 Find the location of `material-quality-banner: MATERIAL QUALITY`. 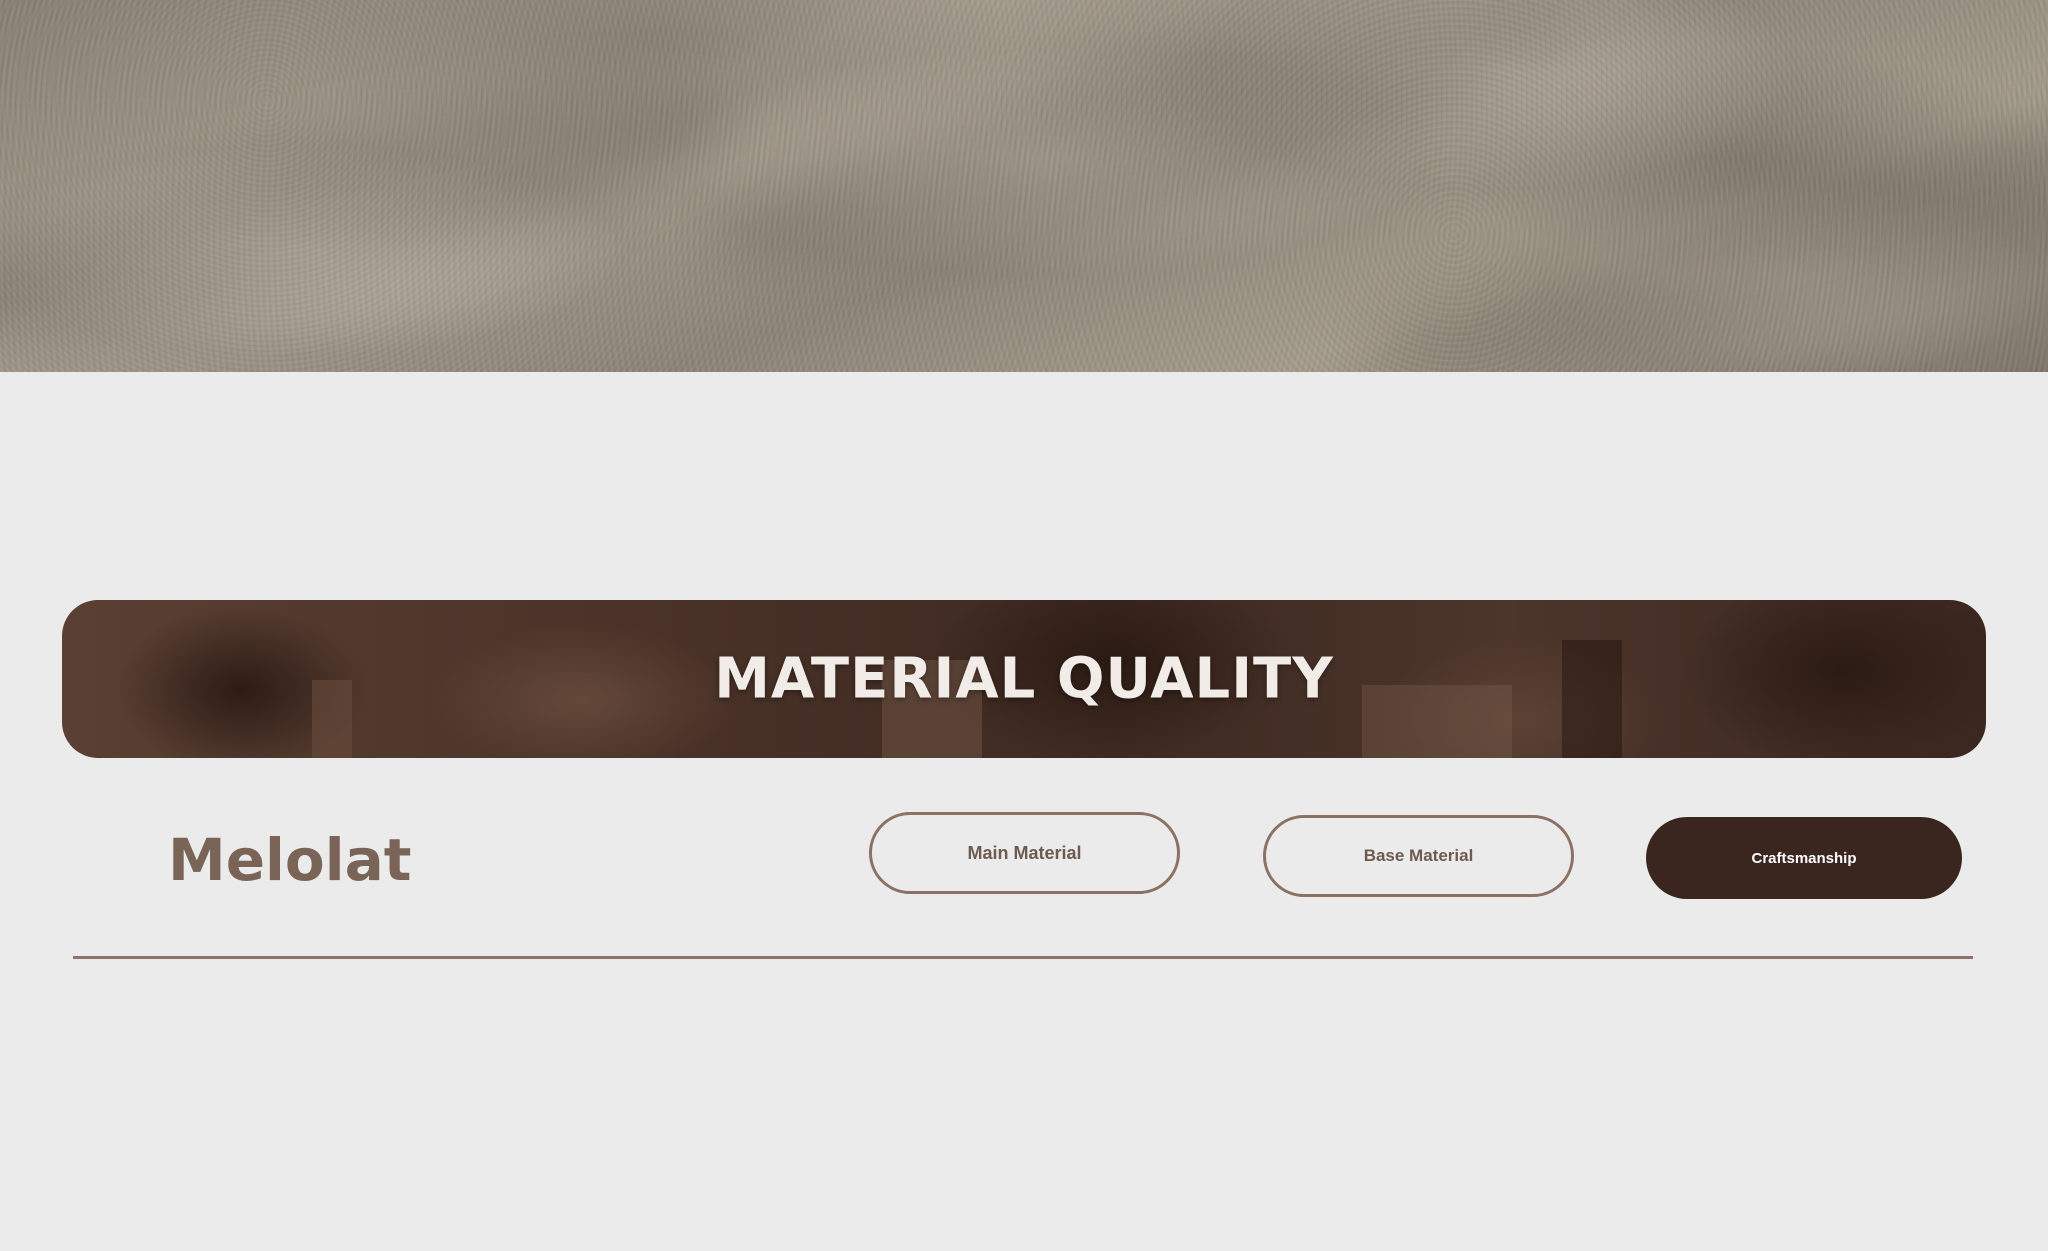

material-quality-banner: MATERIAL QUALITY is located at coordinates (1024, 679).